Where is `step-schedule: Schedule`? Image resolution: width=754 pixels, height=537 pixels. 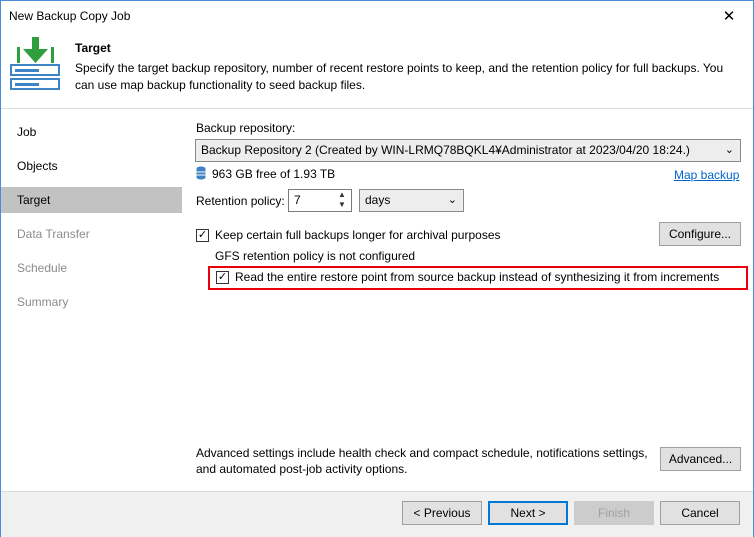 step-schedule: Schedule is located at coordinates (42, 268).